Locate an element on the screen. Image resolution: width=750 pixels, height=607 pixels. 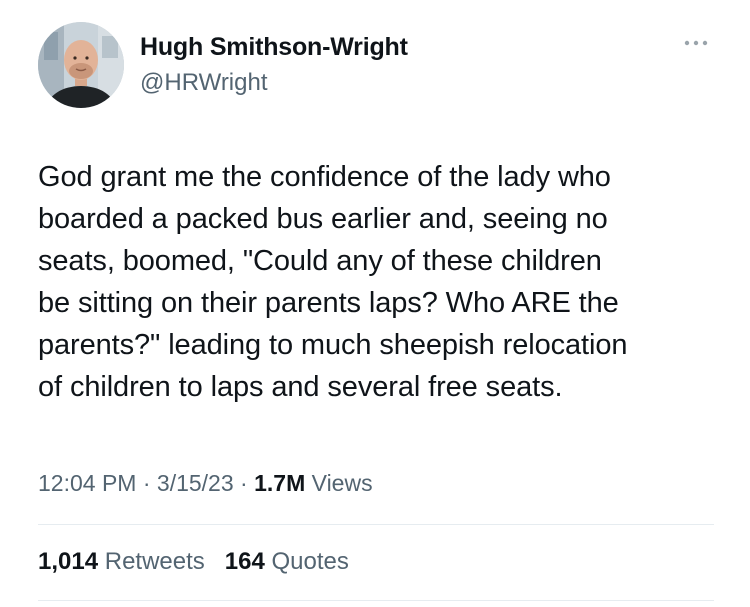
tweet-stats: 1,014 Retweets 164 Quotes is located at coordinates (193, 562).